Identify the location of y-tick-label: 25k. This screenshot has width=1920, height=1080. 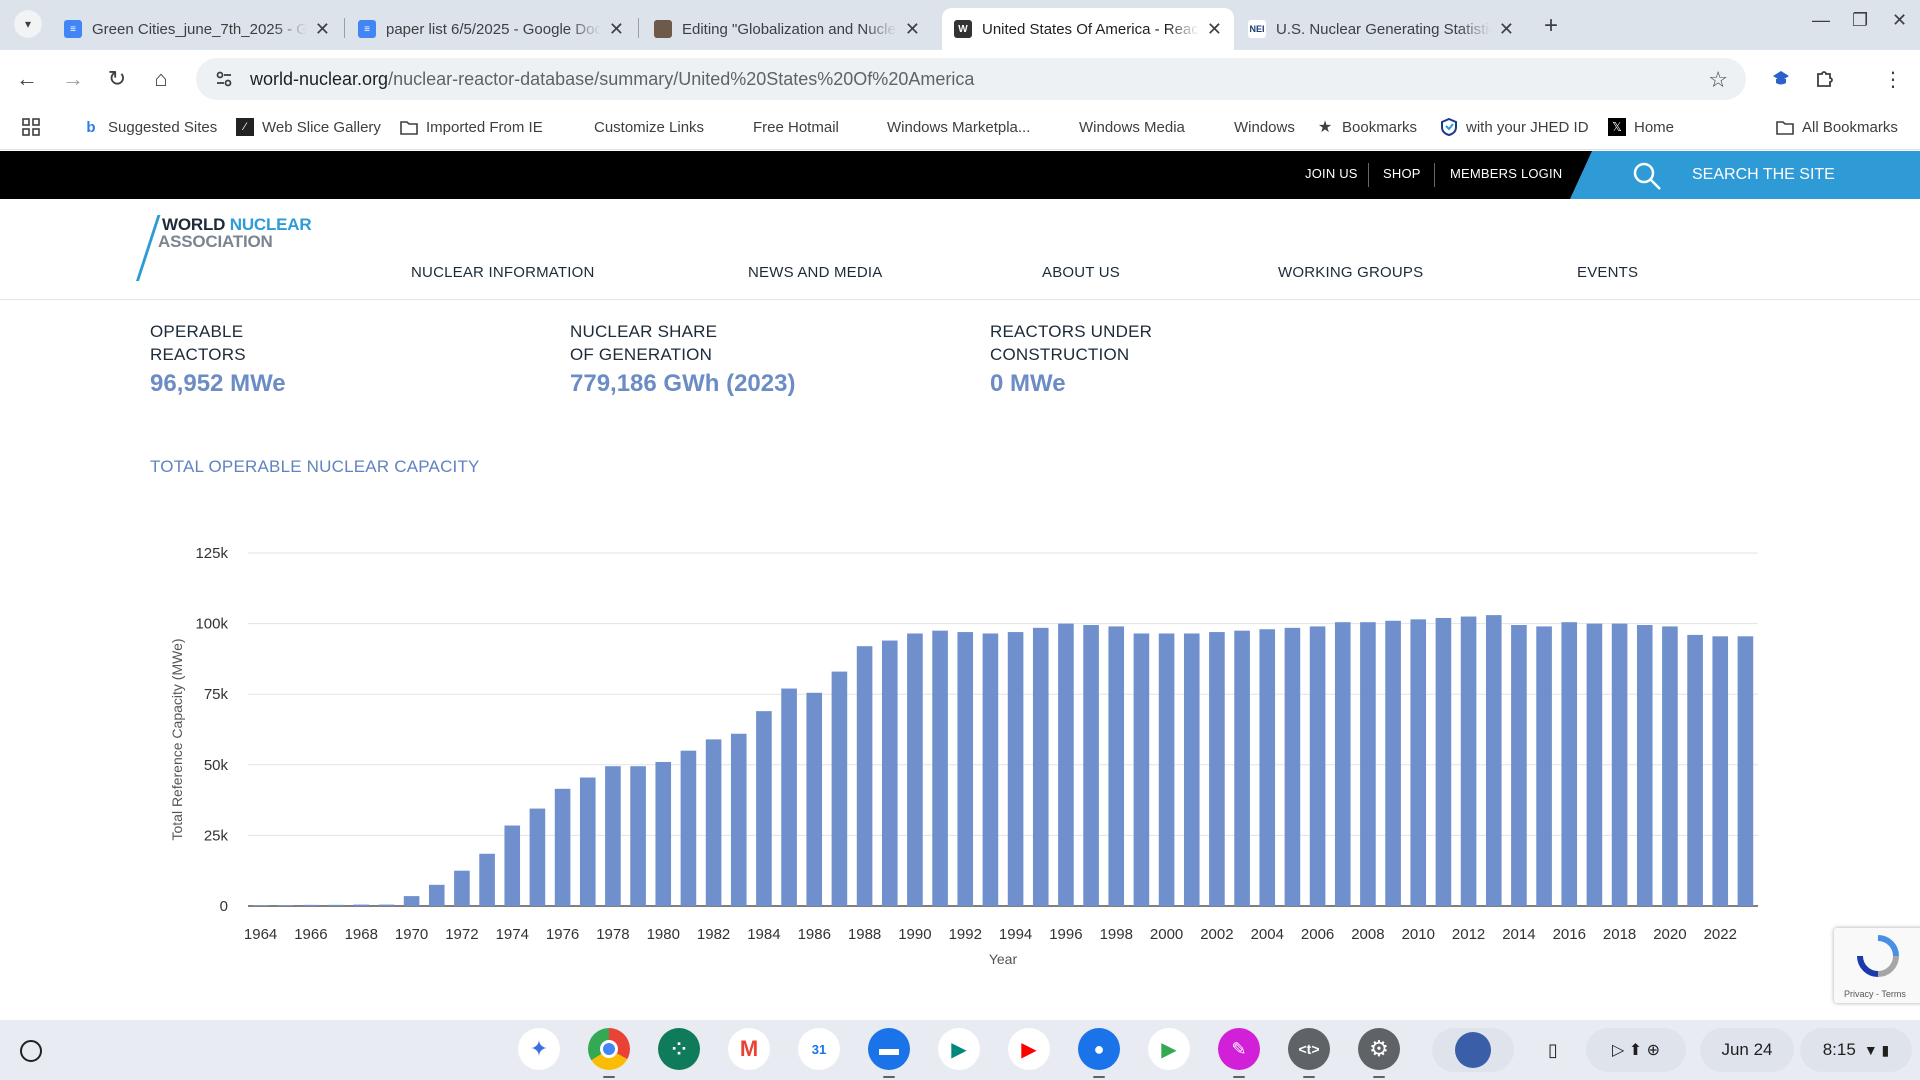
(216, 835).